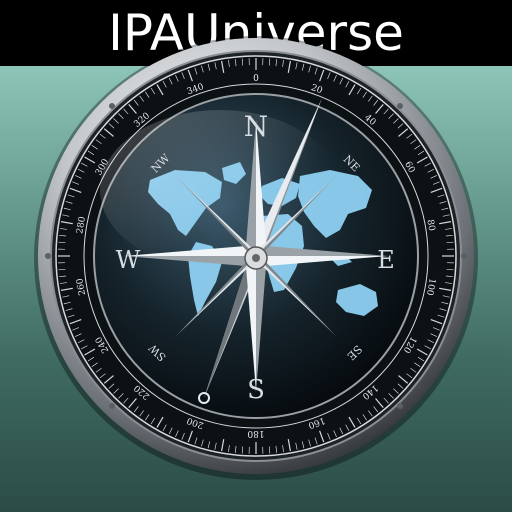 The height and width of the screenshot is (512, 512). What do you see at coordinates (386, 260) in the screenshot?
I see `east-label: E` at bounding box center [386, 260].